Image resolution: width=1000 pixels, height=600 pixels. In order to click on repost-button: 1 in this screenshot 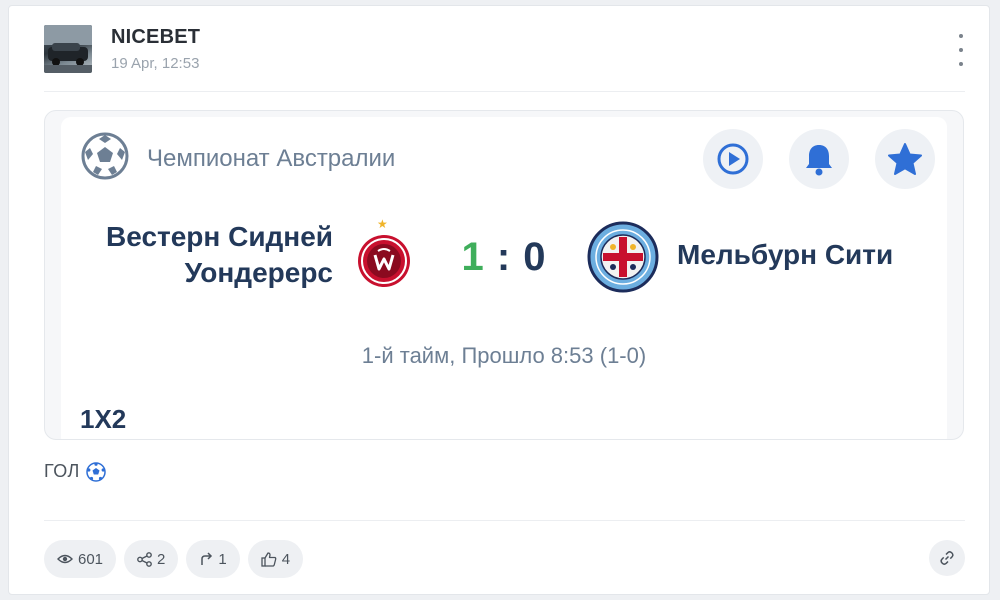, I will do `click(213, 559)`.